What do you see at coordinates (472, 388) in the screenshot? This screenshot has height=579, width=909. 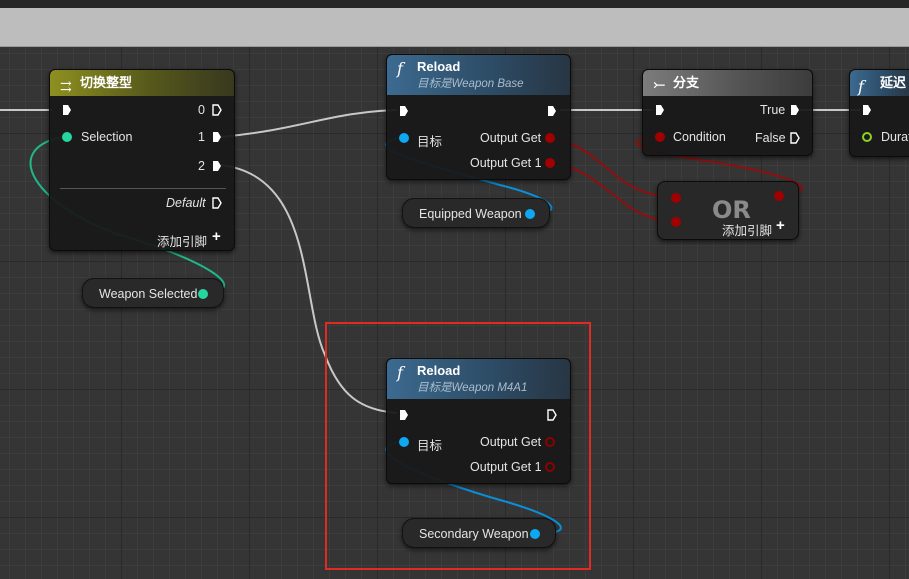 I see `reload-m4-subtitle: 目标是Weapon M4A1` at bounding box center [472, 388].